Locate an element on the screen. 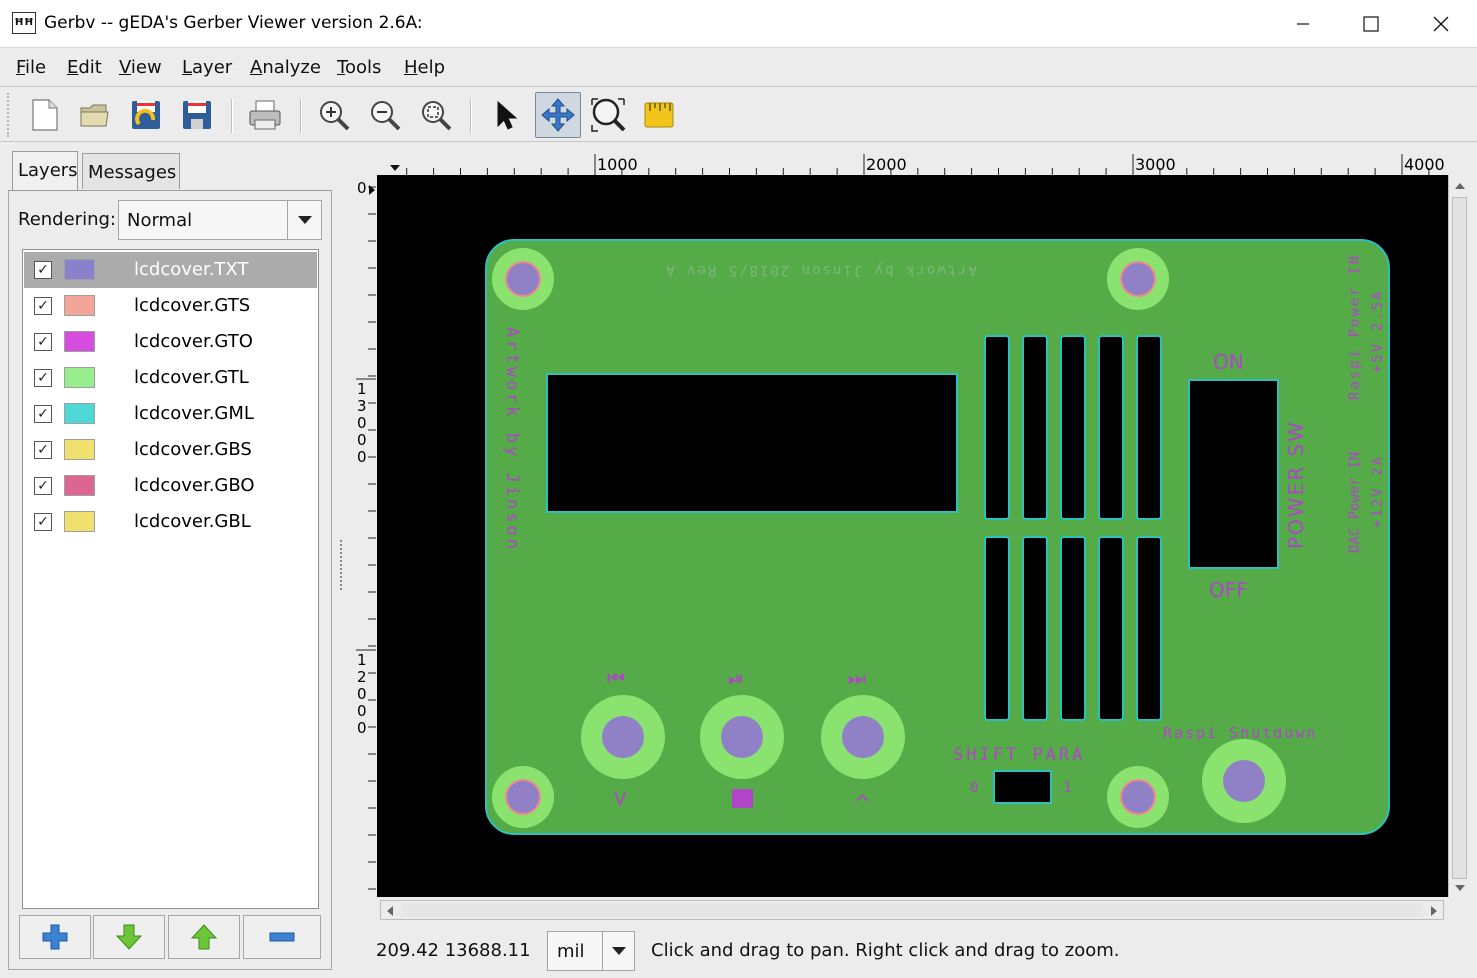  layer-row: ✓ lcdcover.GBO is located at coordinates (170, 486).